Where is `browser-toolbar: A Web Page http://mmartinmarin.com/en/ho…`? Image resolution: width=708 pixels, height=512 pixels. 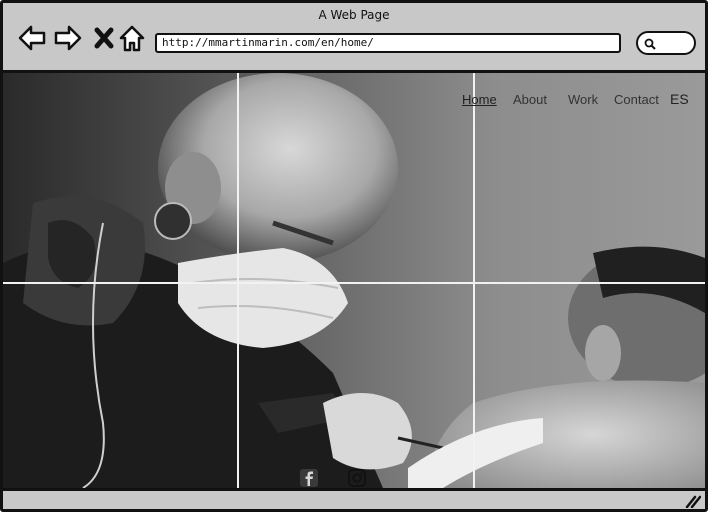
browser-toolbar: A Web Page http://mmartinmarin.com/en/ho… is located at coordinates (354, 38).